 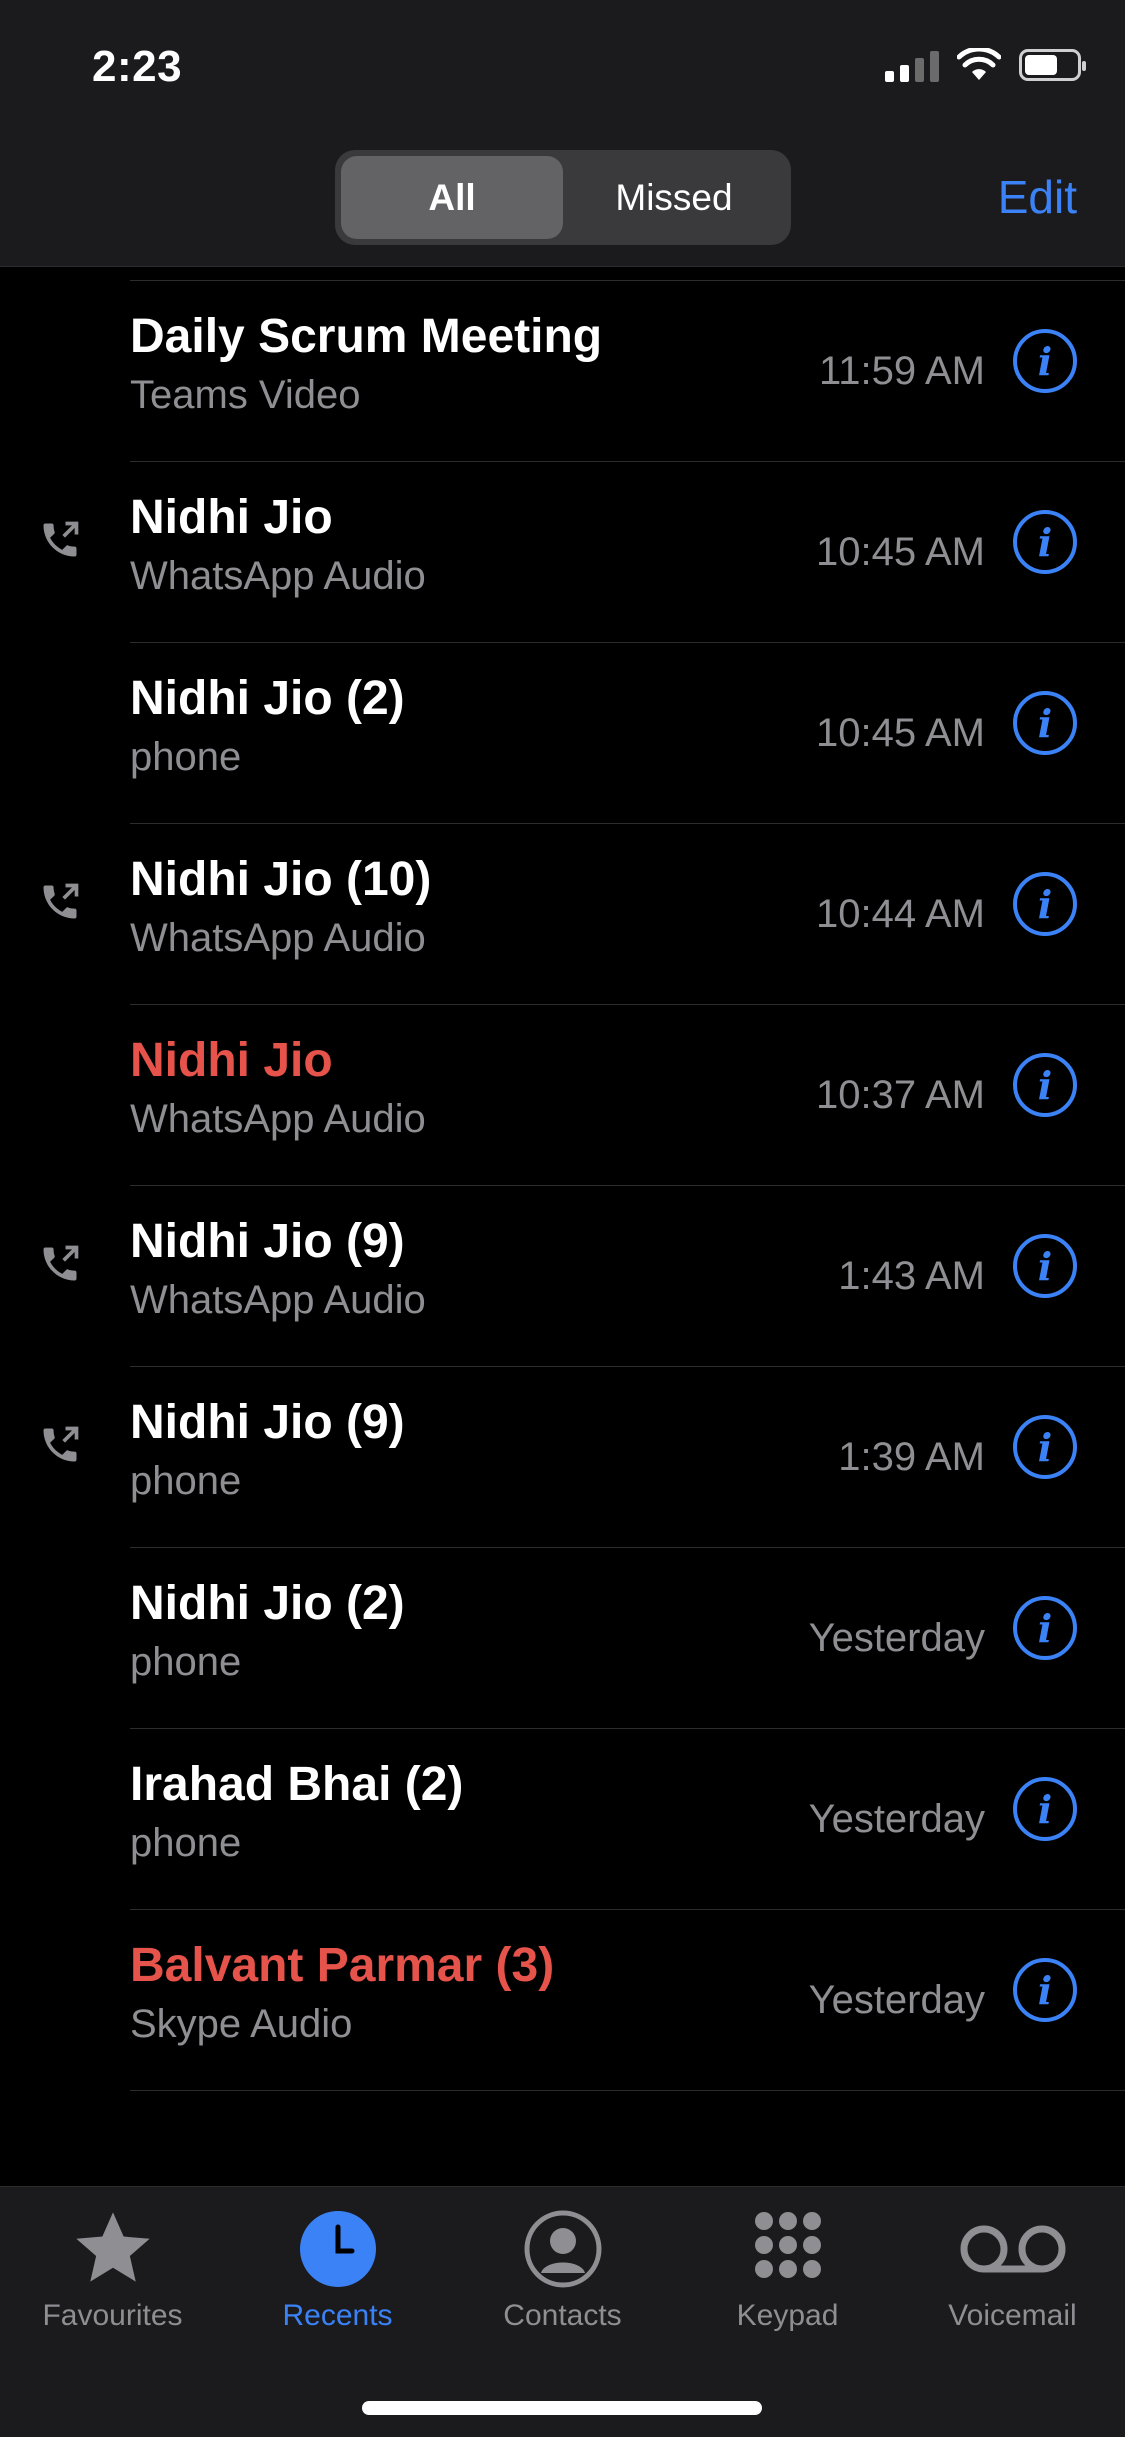 I want to click on call-row: Balvant Parmar (3) Skype Audio Yesterday i, so click(x=562, y=2000).